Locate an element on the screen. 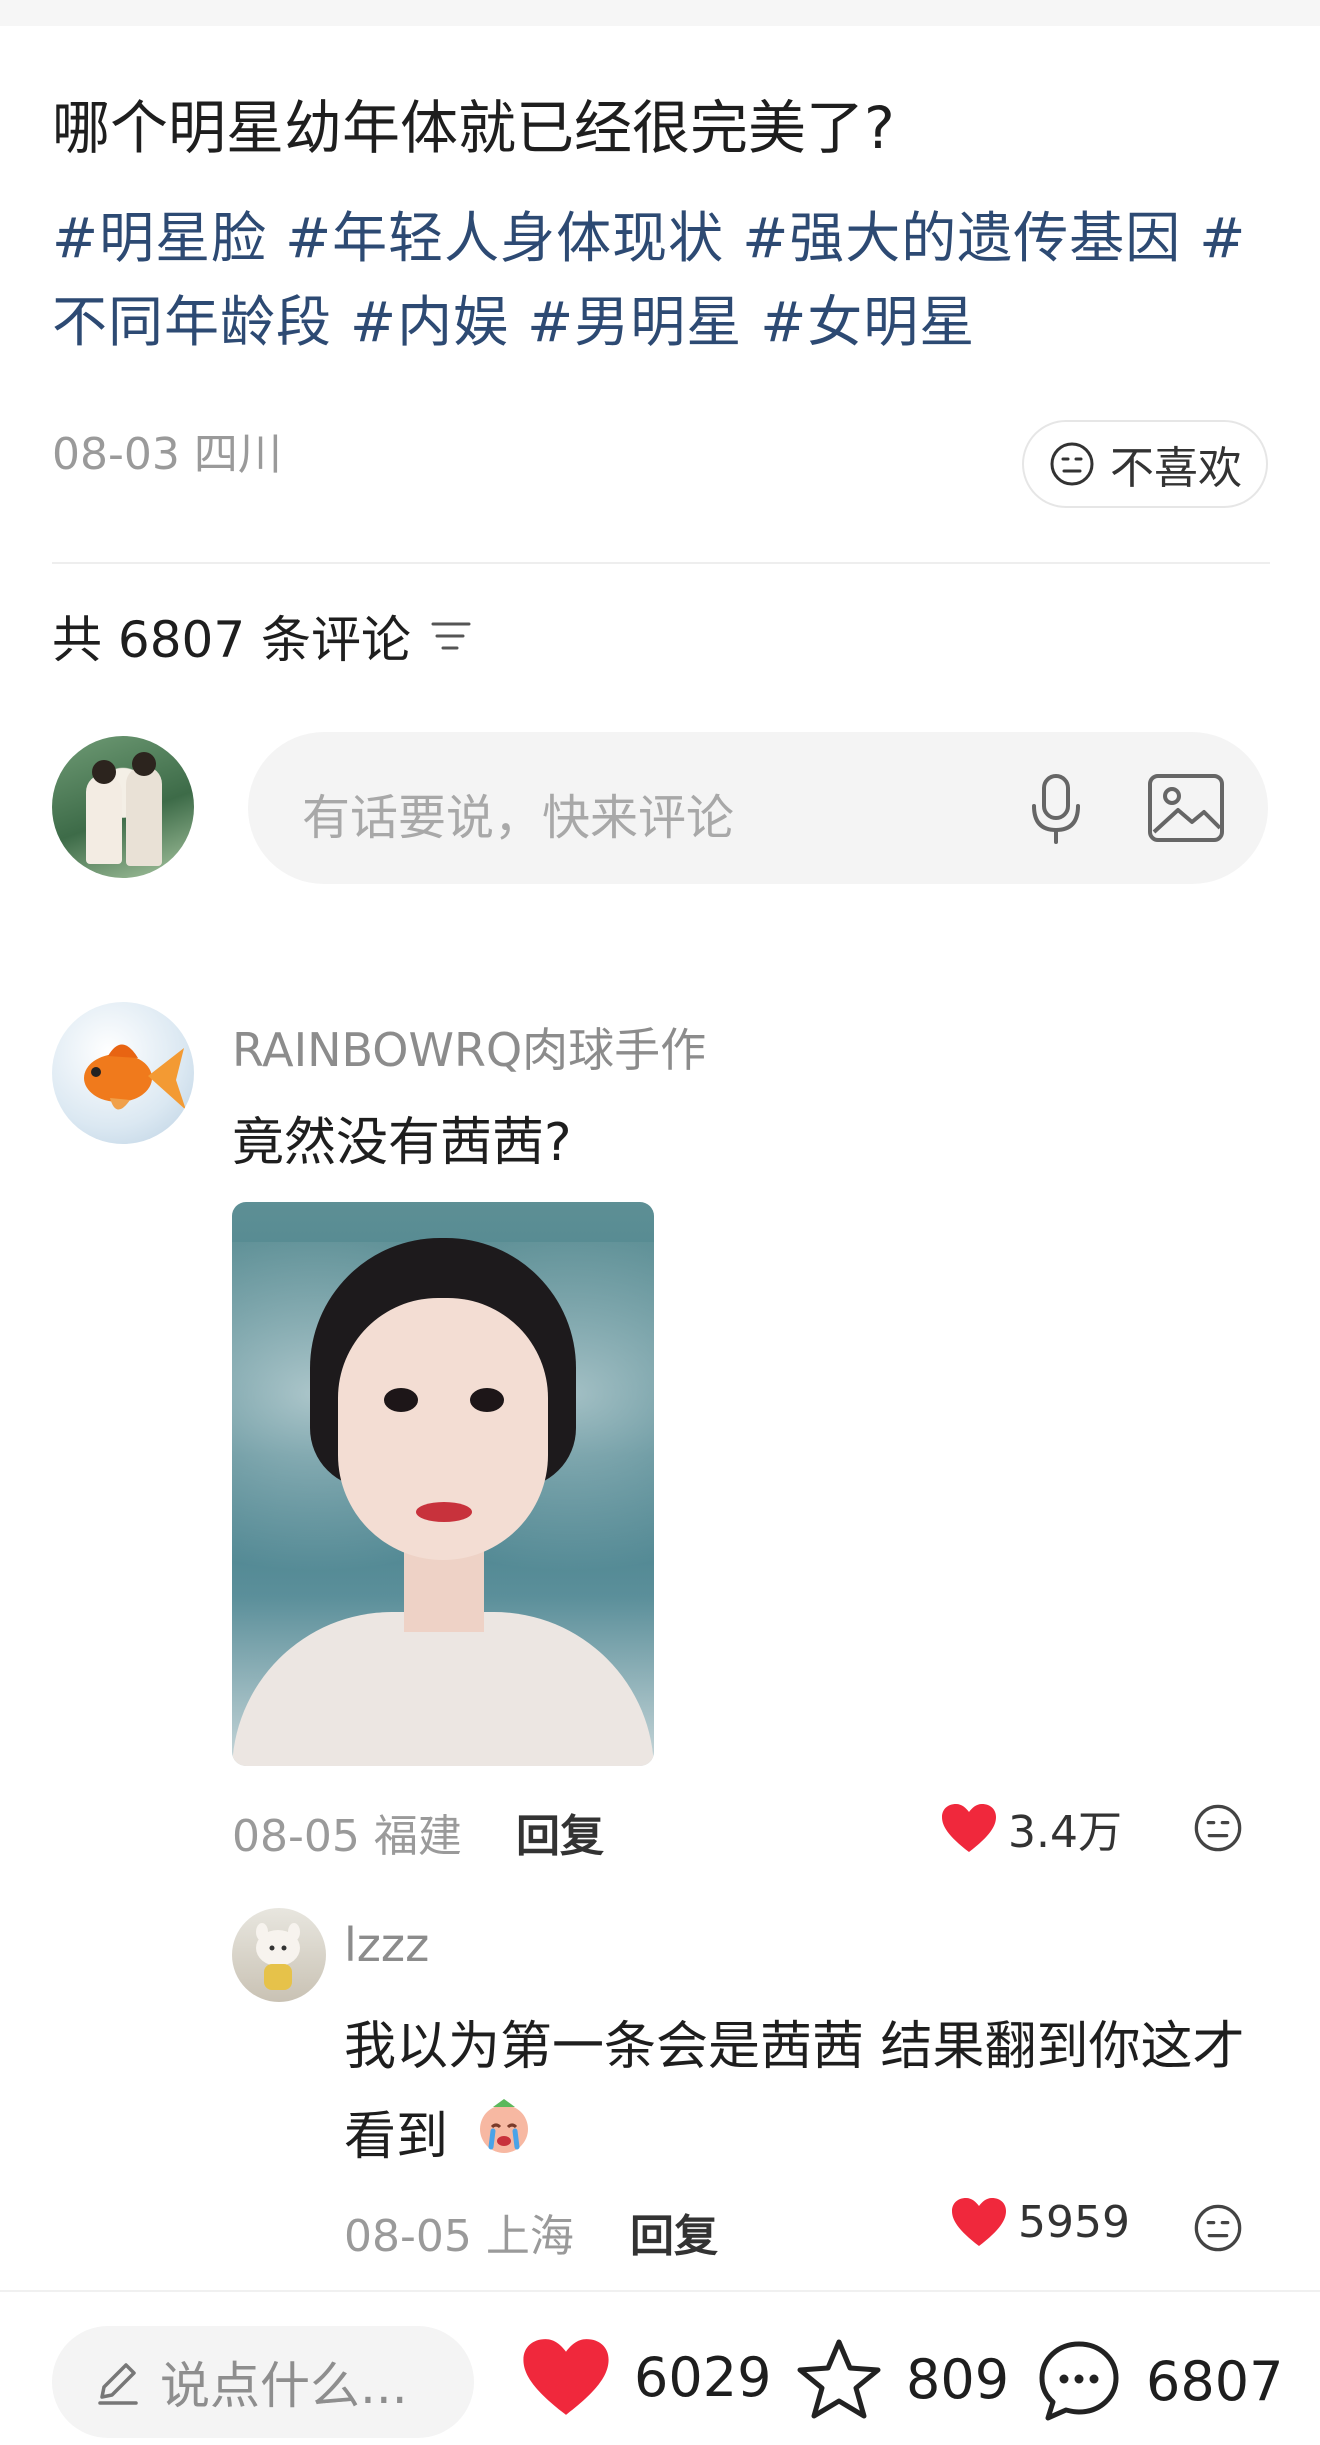 The height and width of the screenshot is (2445, 1320). post-tags: #明星脸 #年轻人身体现状 #强大的遗传基因 #不同年龄段 #内娱 #男明星 #女明星 is located at coordinates (667, 280).